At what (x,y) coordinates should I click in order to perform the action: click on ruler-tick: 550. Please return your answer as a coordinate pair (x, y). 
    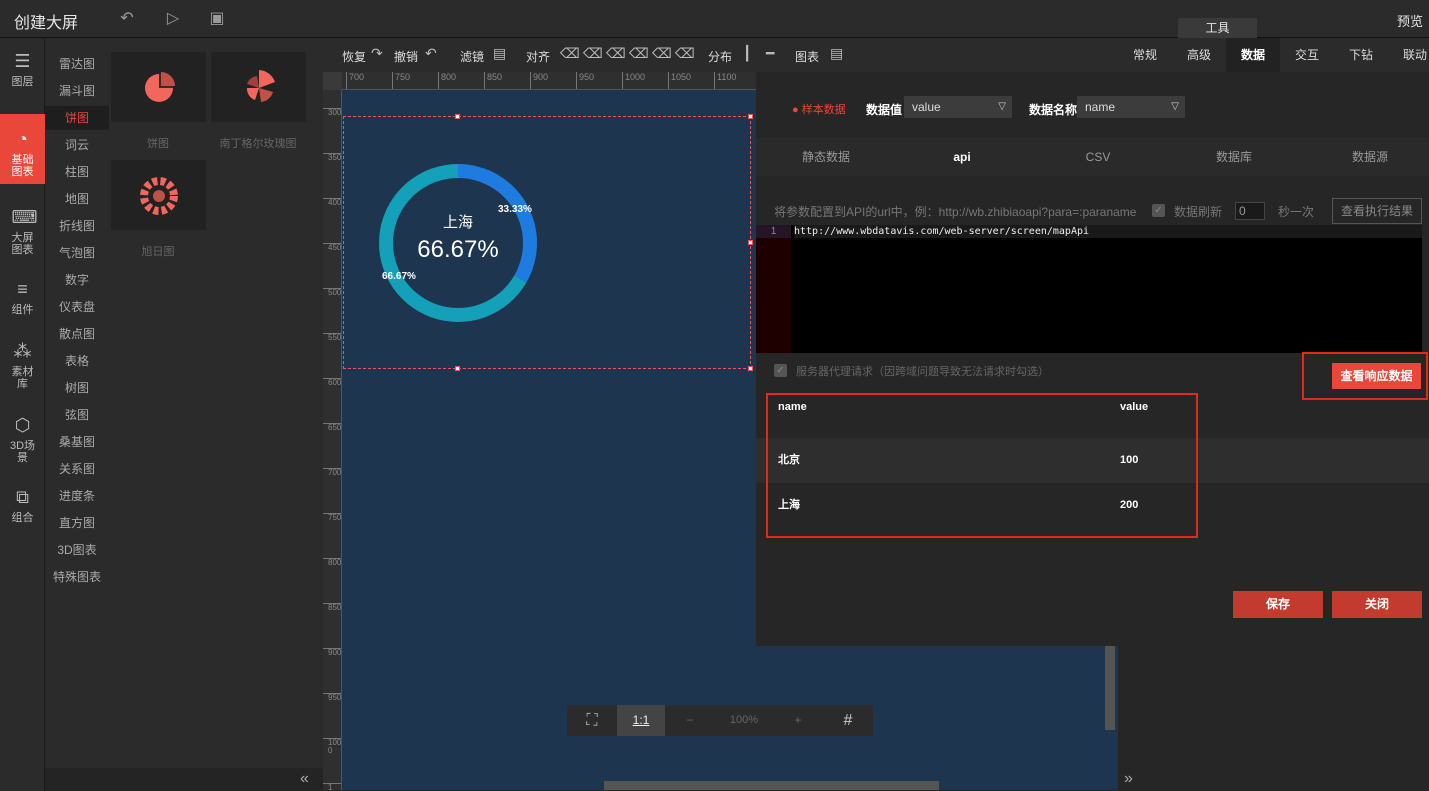
    Looking at the image, I should click on (332, 337).